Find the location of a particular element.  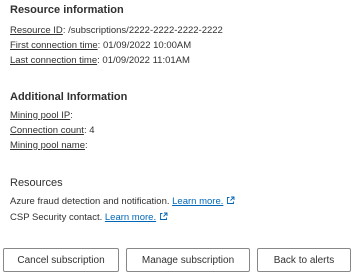

resource-item-text: CSP Security contact. is located at coordinates (56, 217).